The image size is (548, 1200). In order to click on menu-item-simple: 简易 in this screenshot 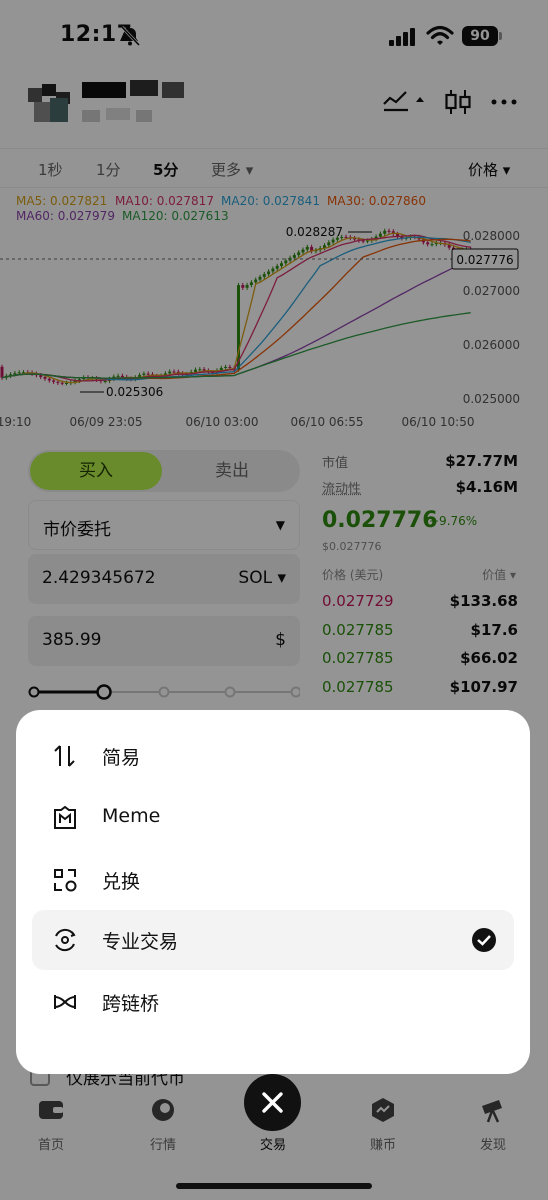, I will do `click(273, 756)`.